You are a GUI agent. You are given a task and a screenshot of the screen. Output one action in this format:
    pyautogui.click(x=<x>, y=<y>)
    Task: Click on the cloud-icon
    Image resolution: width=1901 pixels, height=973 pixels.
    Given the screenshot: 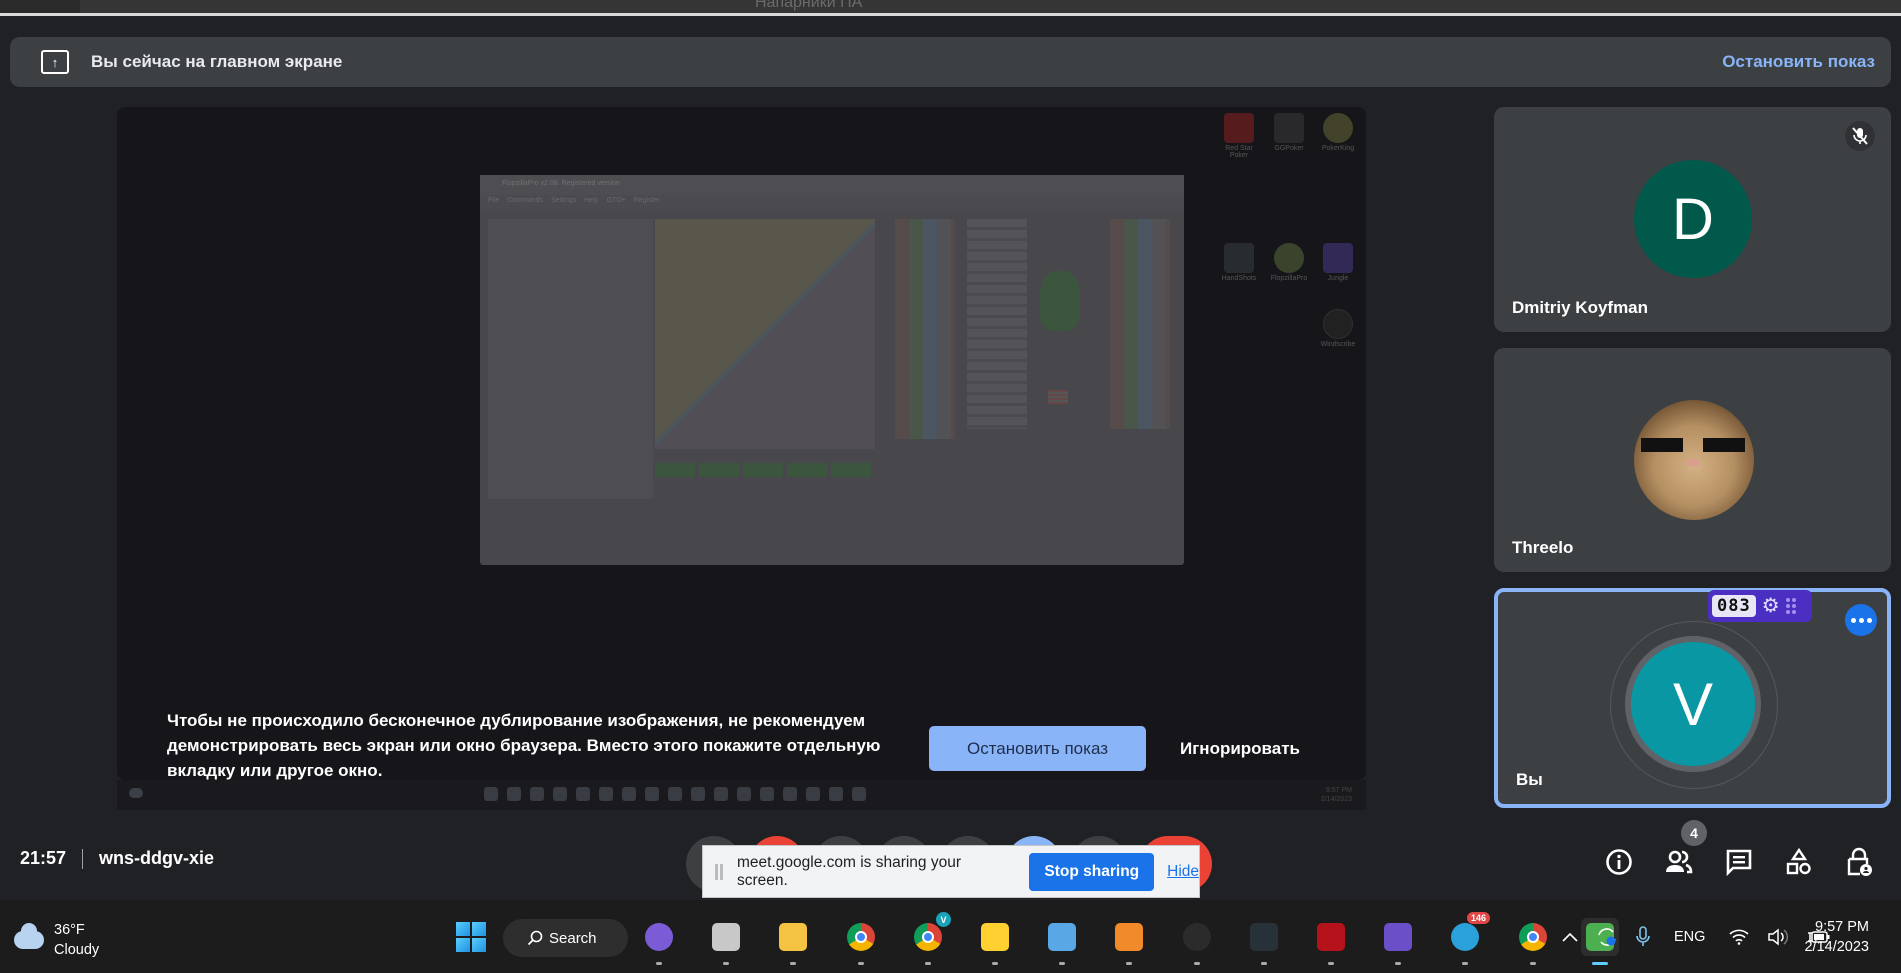 What is the action you would take?
    pyautogui.click(x=29, y=936)
    